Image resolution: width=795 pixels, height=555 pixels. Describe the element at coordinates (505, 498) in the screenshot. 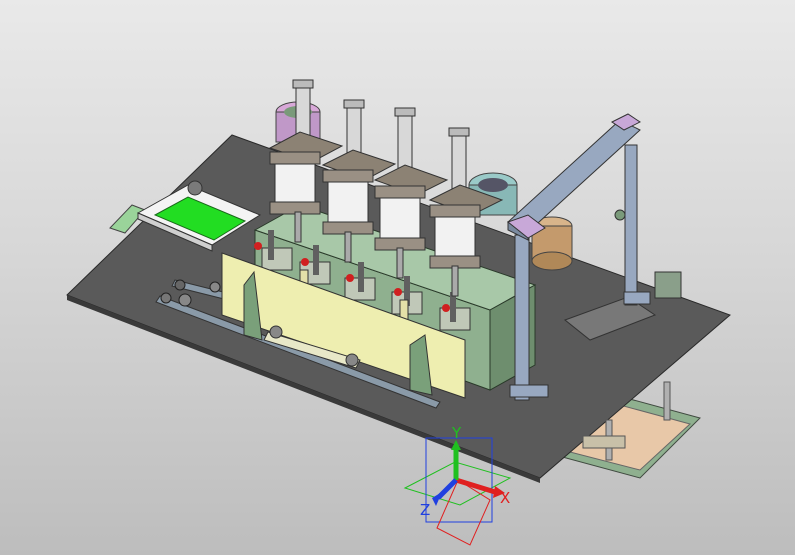

I see `triad-x-label: X` at that location.